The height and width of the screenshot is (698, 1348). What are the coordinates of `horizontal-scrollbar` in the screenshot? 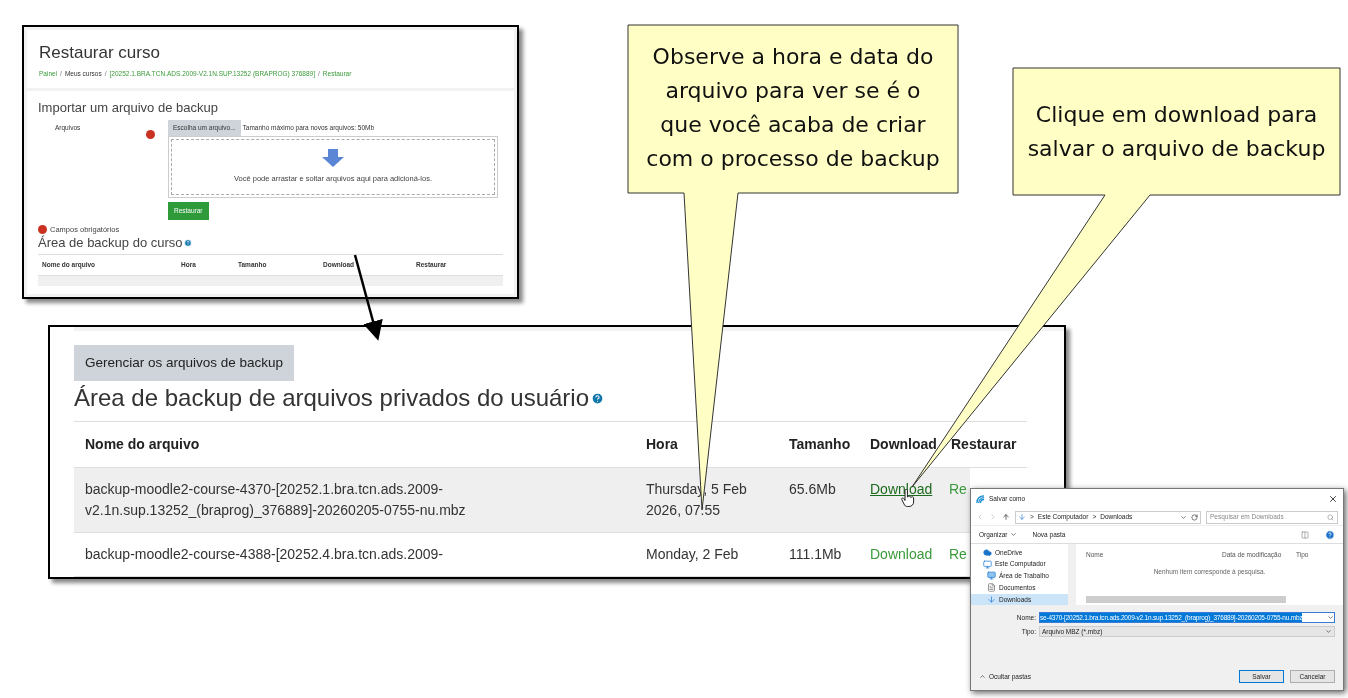 It's located at (1186, 599).